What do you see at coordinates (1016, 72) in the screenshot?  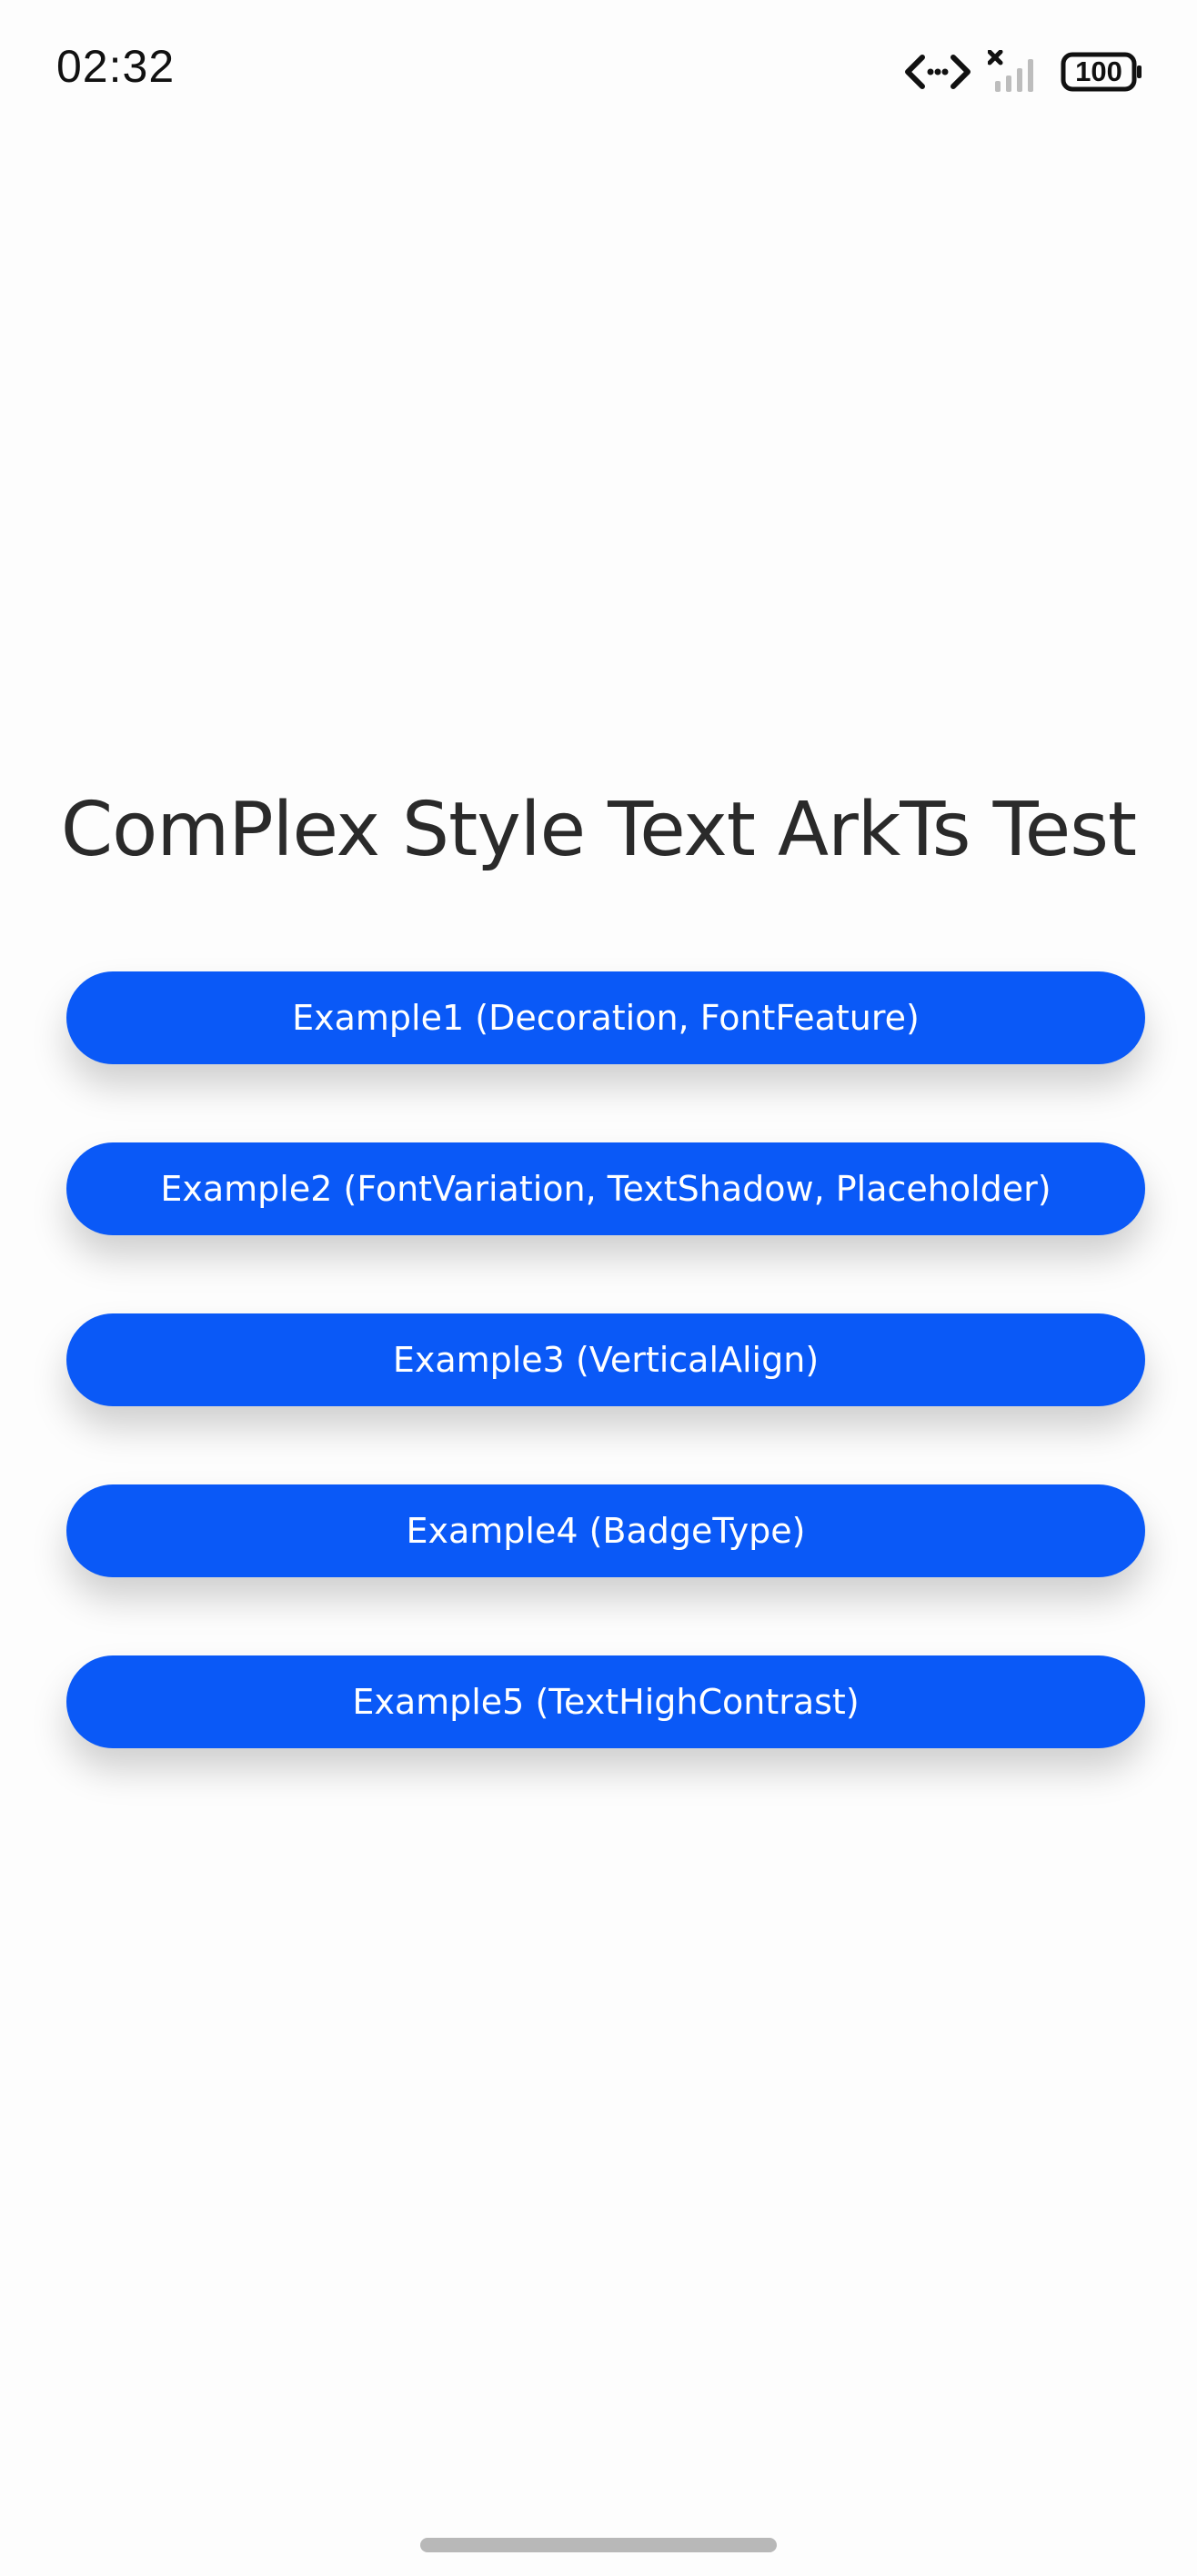 I see `signal-no-service-icon` at bounding box center [1016, 72].